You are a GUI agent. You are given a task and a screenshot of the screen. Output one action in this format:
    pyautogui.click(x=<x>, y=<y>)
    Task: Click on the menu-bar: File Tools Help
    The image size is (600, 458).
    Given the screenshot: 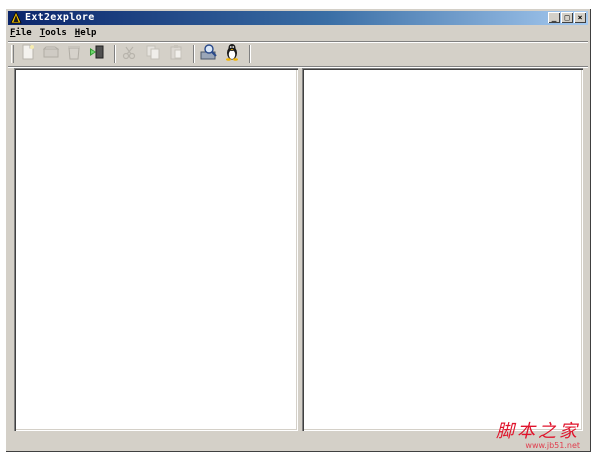 What is the action you would take?
    pyautogui.click(x=298, y=33)
    